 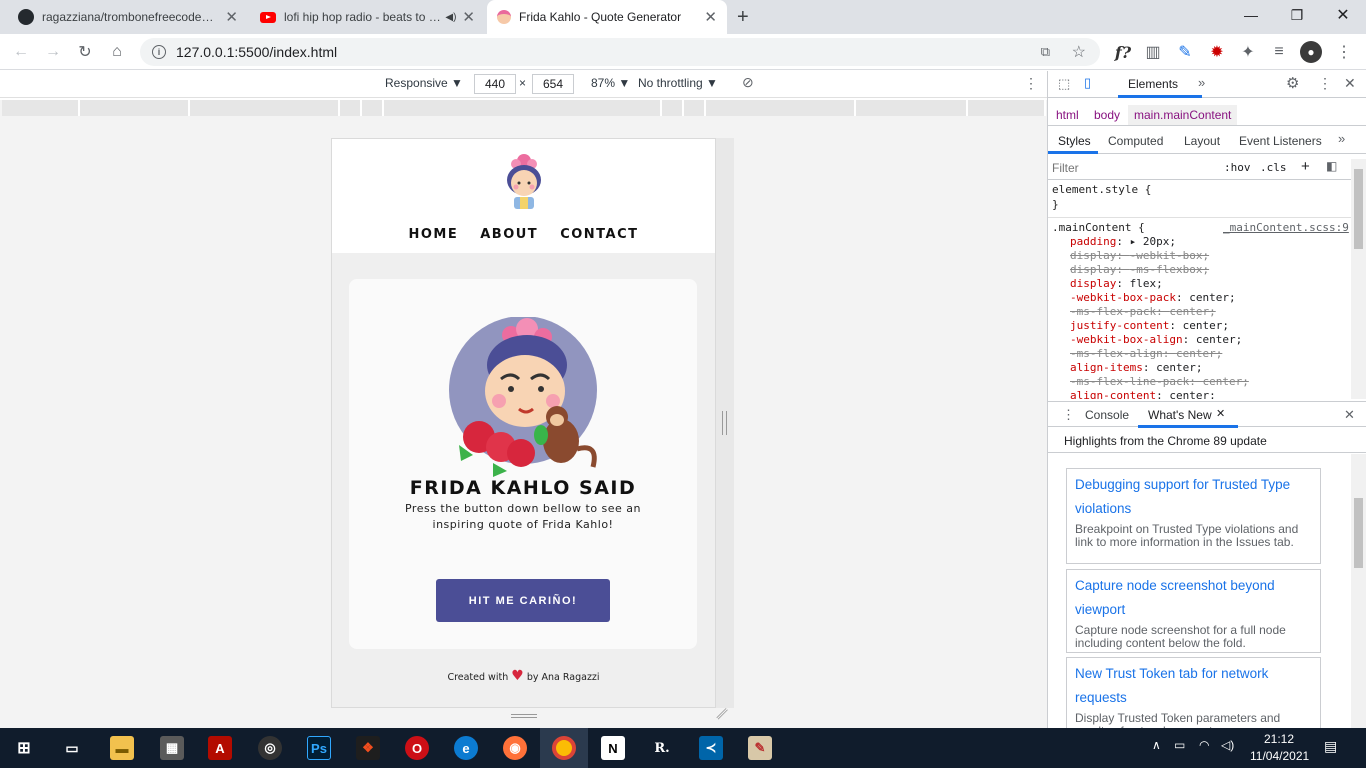 What do you see at coordinates (607, 17) in the screenshot?
I see `tab-frida: Frida Kahlo - Quote Generator ✕` at bounding box center [607, 17].